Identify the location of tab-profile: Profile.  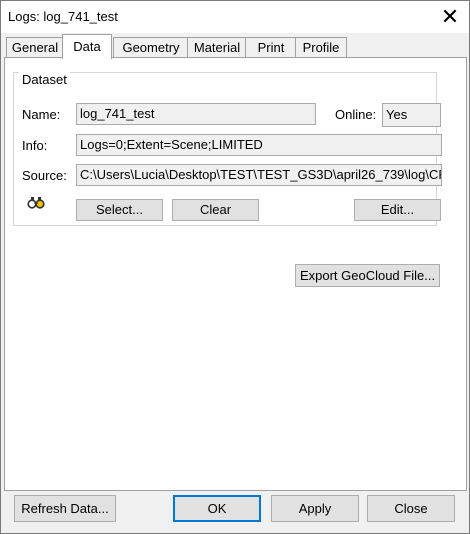
(321, 47).